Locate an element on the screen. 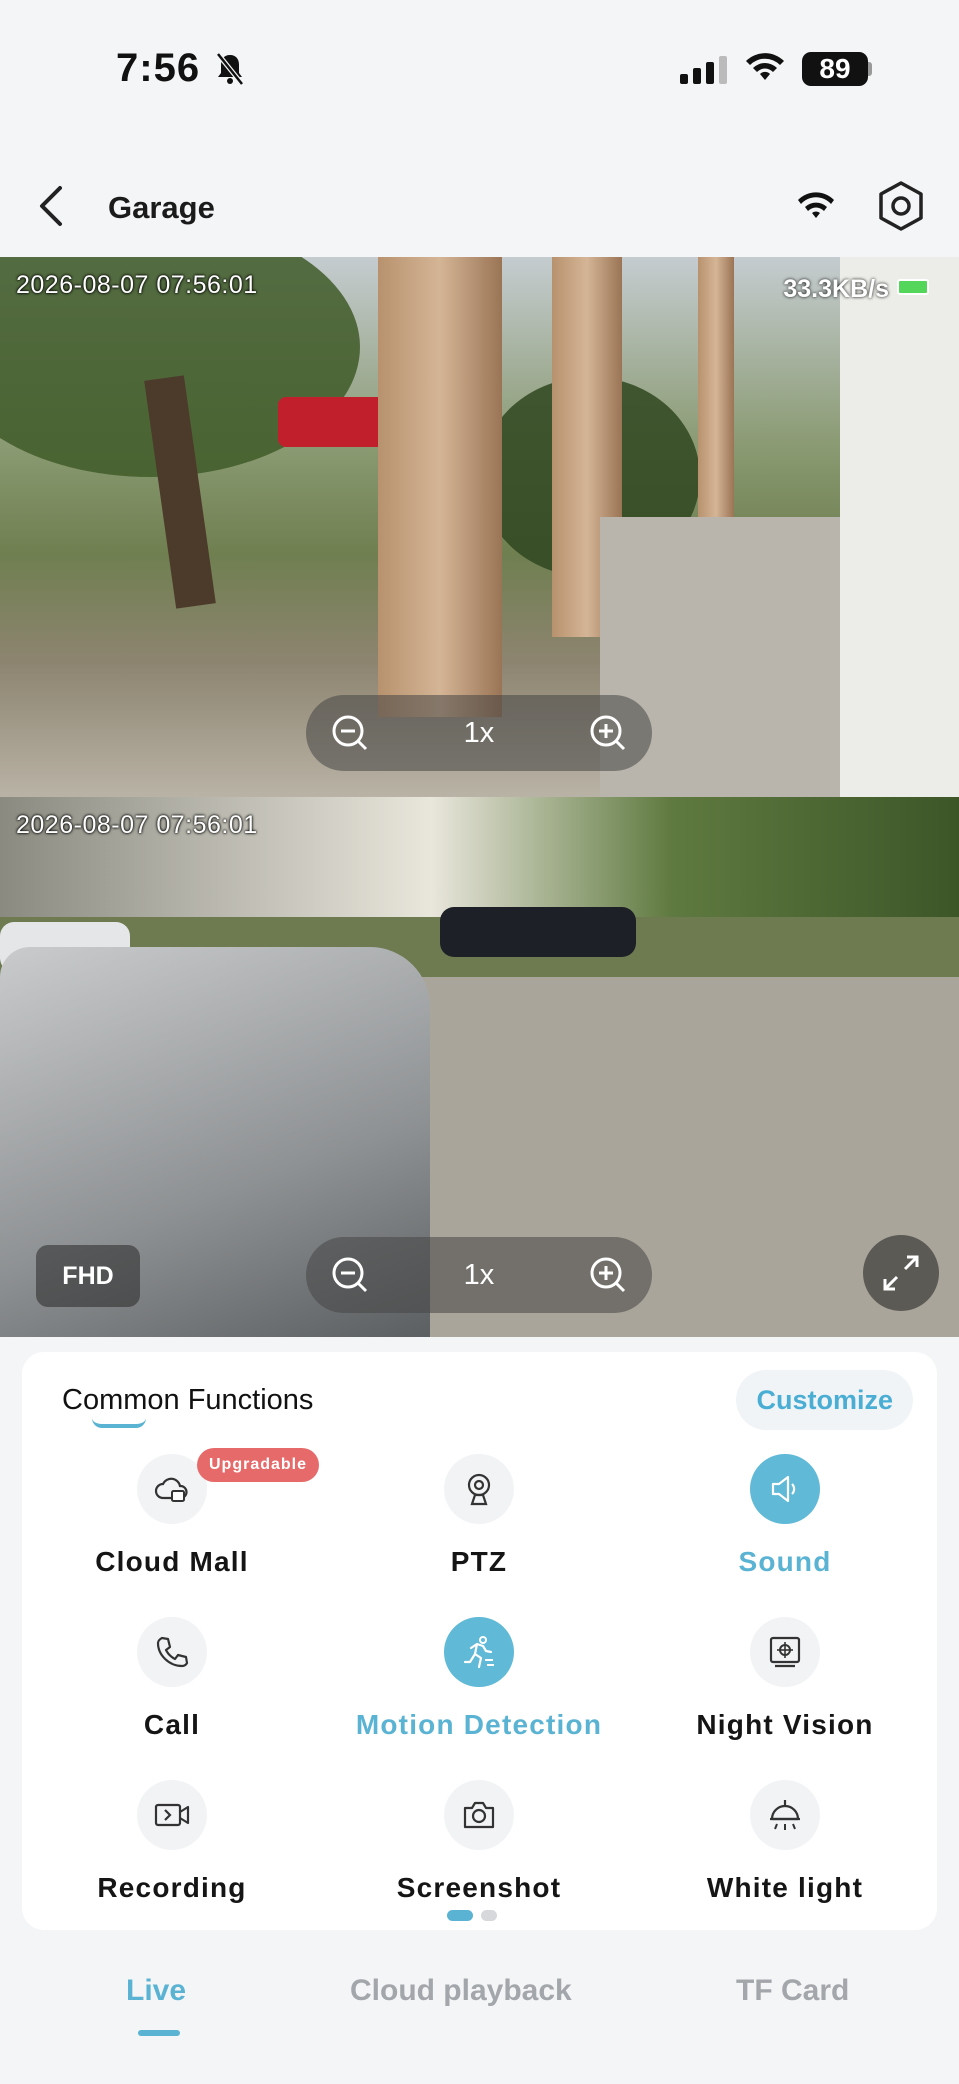 The height and width of the screenshot is (2084, 959). function-recording: Recording is located at coordinates (172, 1842).